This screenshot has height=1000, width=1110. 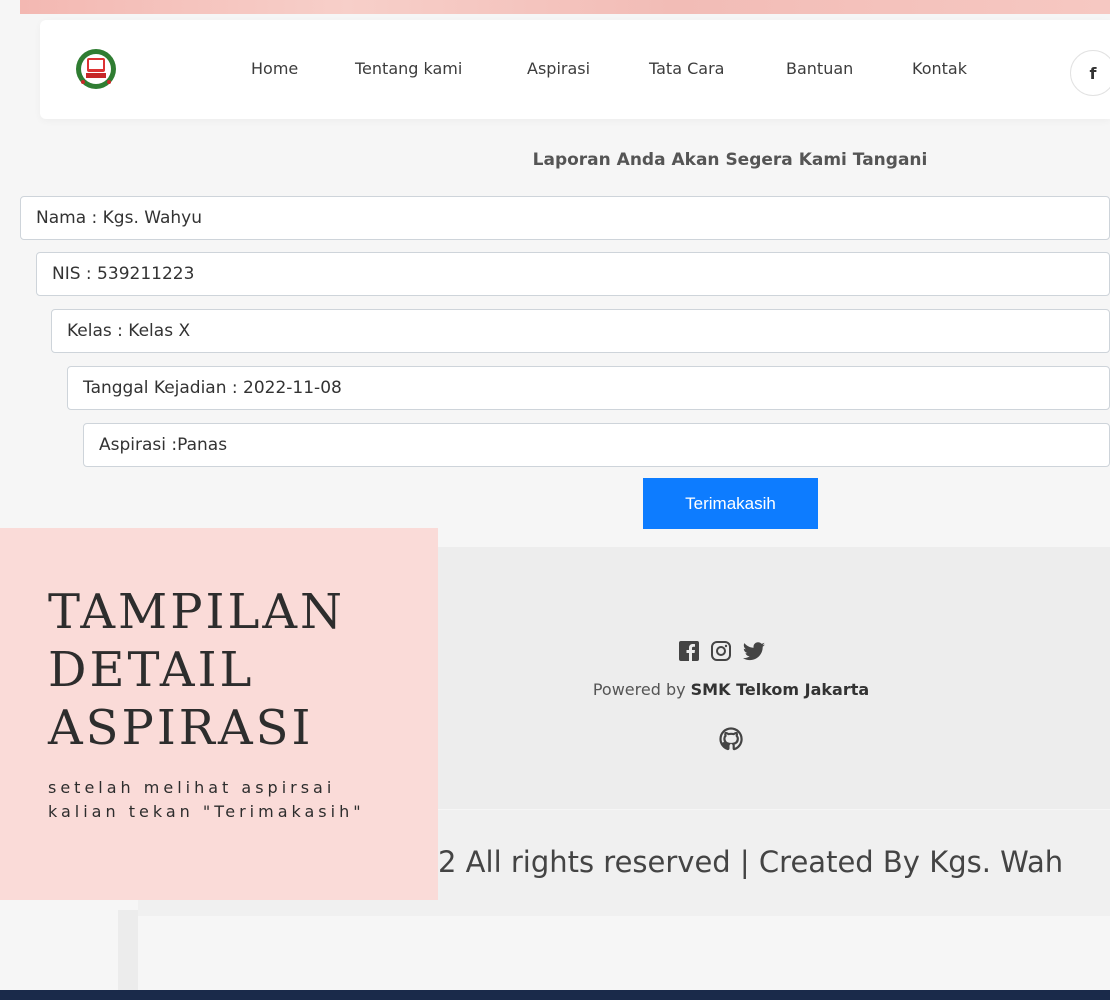 I want to click on twitter-icon, so click(x=754, y=651).